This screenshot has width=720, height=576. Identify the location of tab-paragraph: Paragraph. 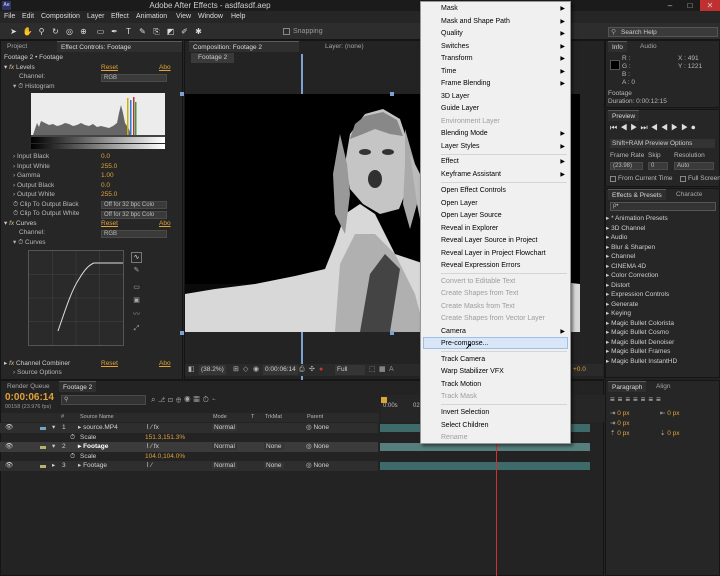
(627, 386).